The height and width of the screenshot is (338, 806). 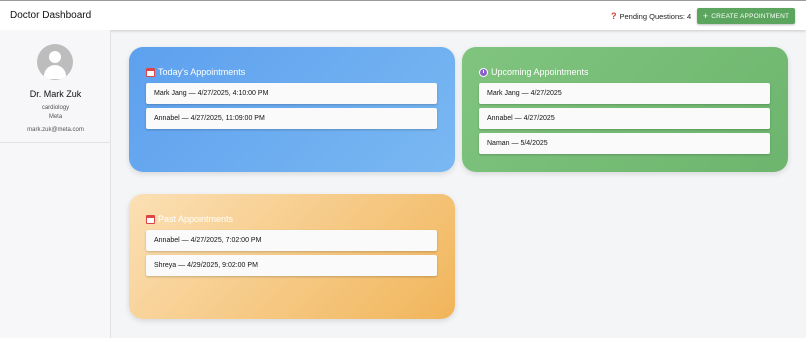 I want to click on appointment-item: Mark Jang — 4/27/2025, 4:10:00 PM, so click(x=291, y=93).